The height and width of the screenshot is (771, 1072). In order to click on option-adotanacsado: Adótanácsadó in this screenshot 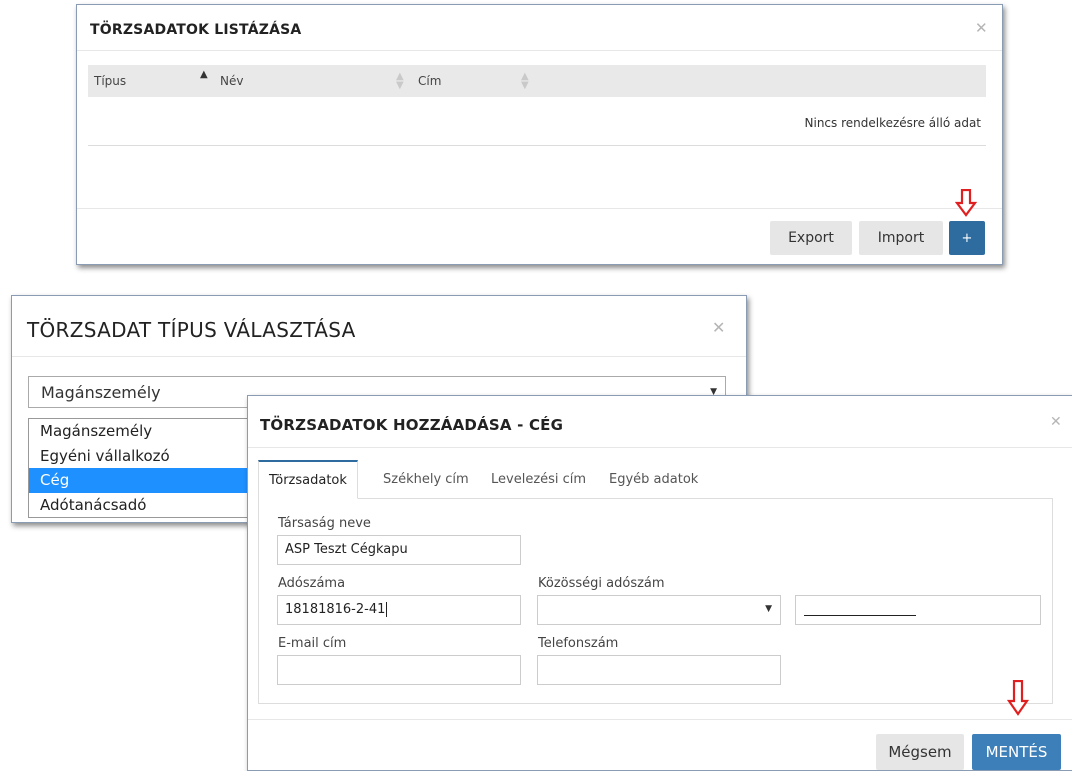, I will do `click(143, 505)`.